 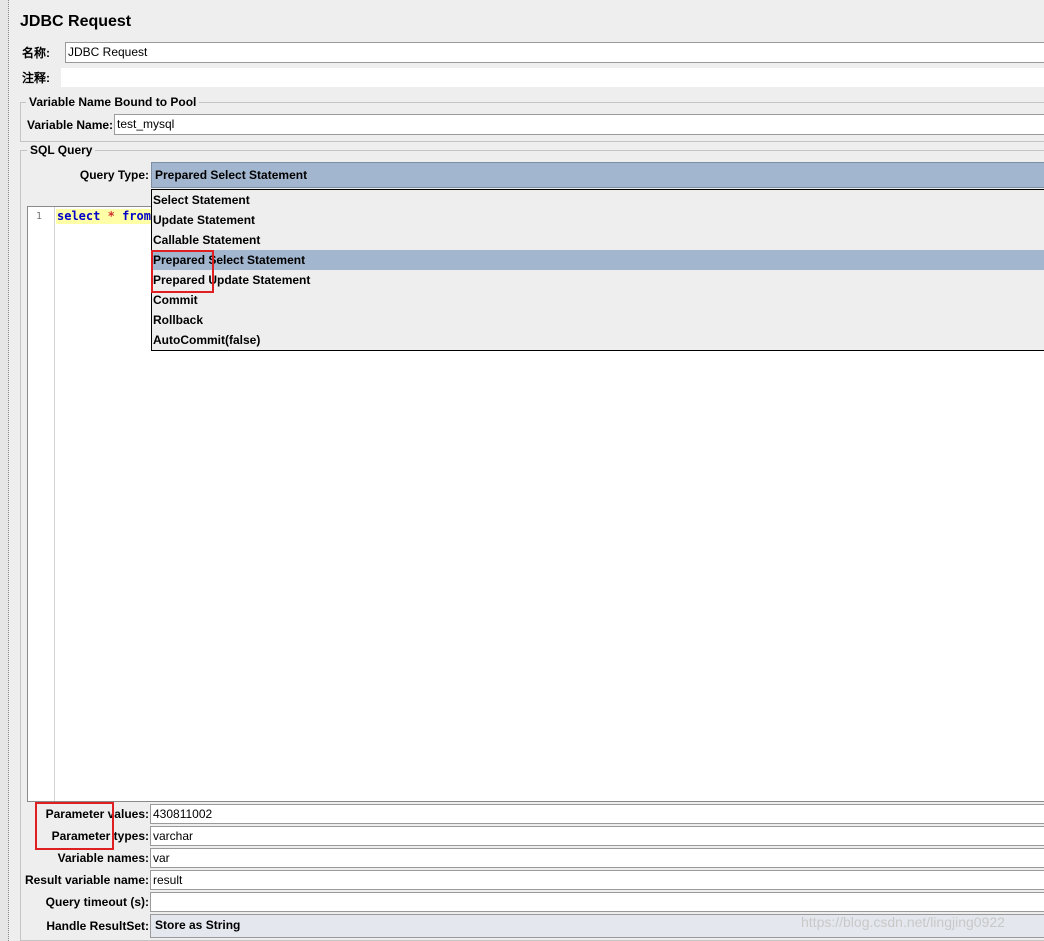 I want to click on name-input: JDBC Request, so click(x=554, y=52).